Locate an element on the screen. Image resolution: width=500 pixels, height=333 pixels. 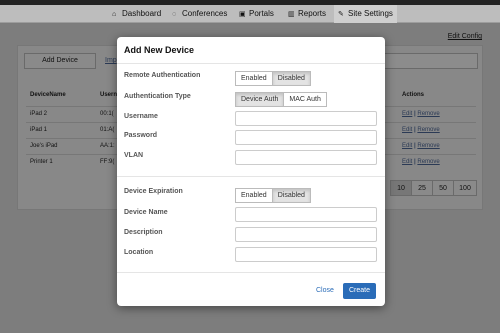
username-cell: 01:A( is located at coordinates (107, 130).